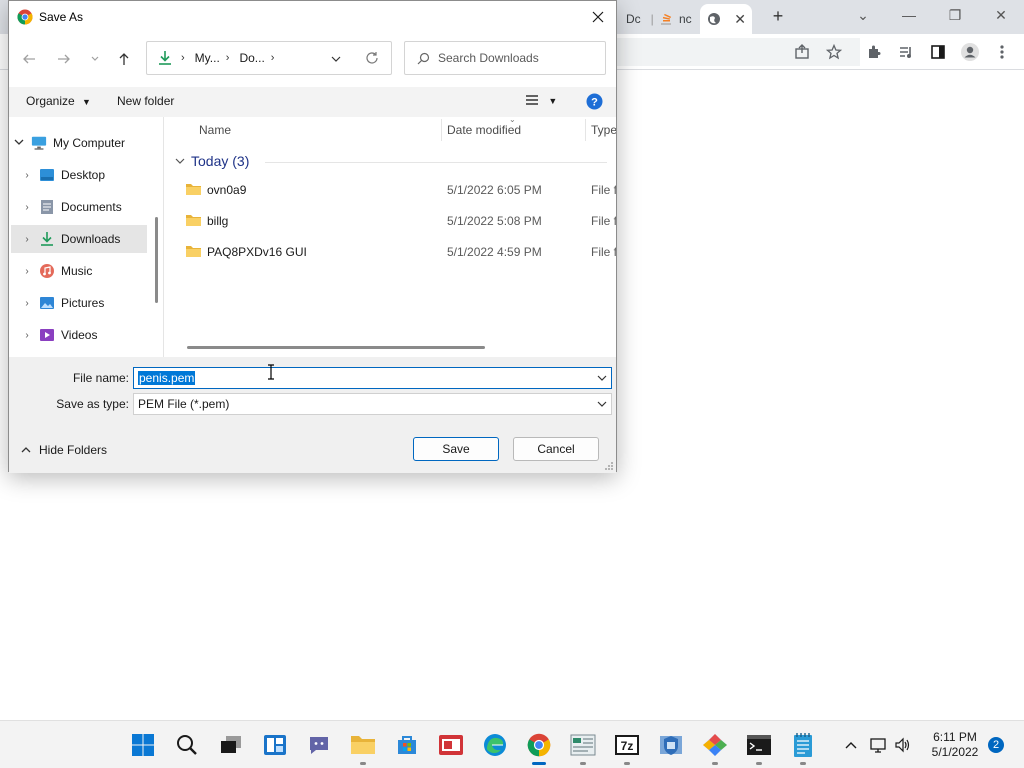  What do you see at coordinates (803, 763) in the screenshot?
I see `running-indicator` at bounding box center [803, 763].